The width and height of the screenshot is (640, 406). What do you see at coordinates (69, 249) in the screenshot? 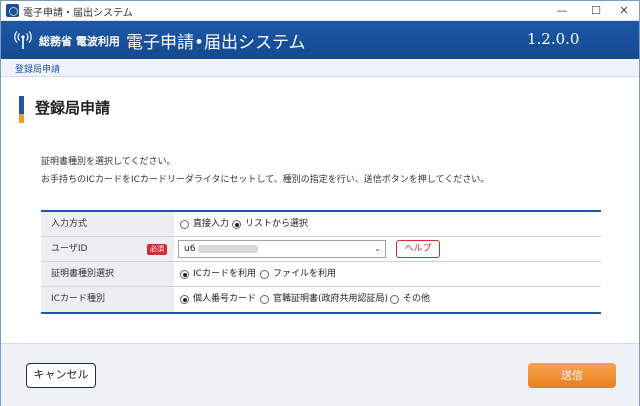
I see `user-id-label: ユーザID` at bounding box center [69, 249].